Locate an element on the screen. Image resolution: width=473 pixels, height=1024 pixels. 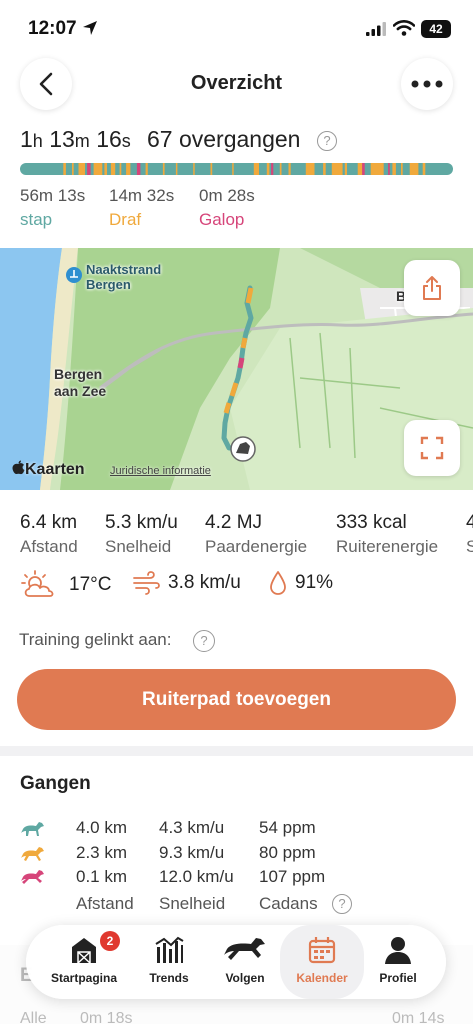
apple-logo-icon is located at coordinates (18, 467).